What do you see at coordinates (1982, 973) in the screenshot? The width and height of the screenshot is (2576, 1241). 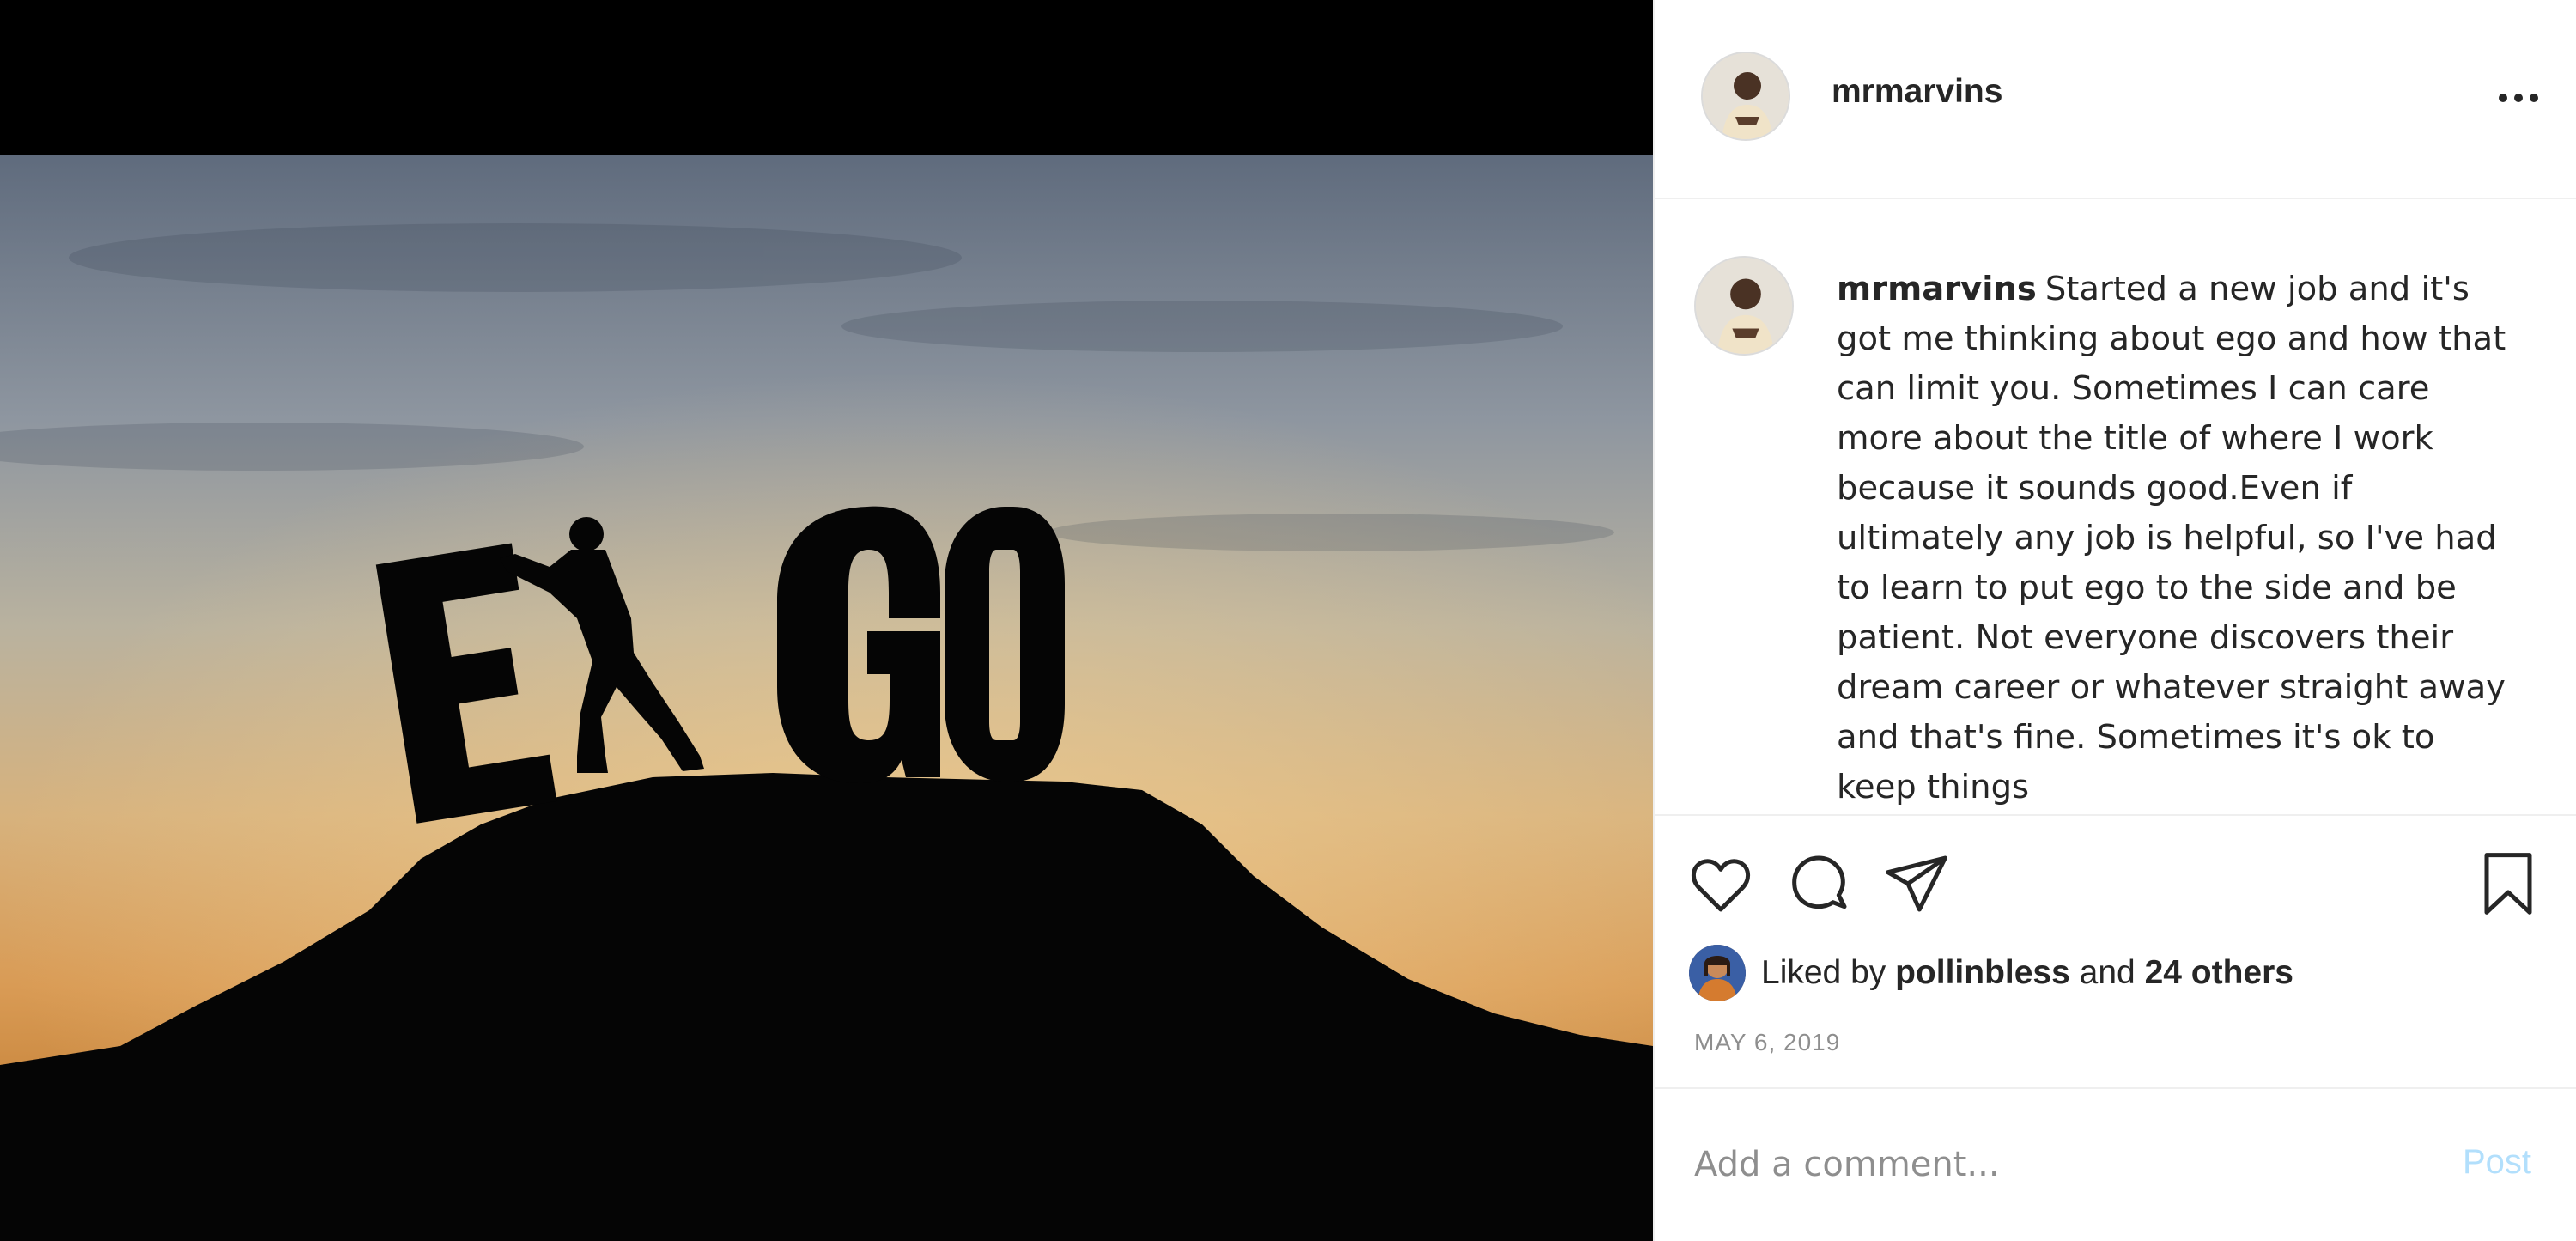 I see `first-liker-link: pollinbless` at bounding box center [1982, 973].